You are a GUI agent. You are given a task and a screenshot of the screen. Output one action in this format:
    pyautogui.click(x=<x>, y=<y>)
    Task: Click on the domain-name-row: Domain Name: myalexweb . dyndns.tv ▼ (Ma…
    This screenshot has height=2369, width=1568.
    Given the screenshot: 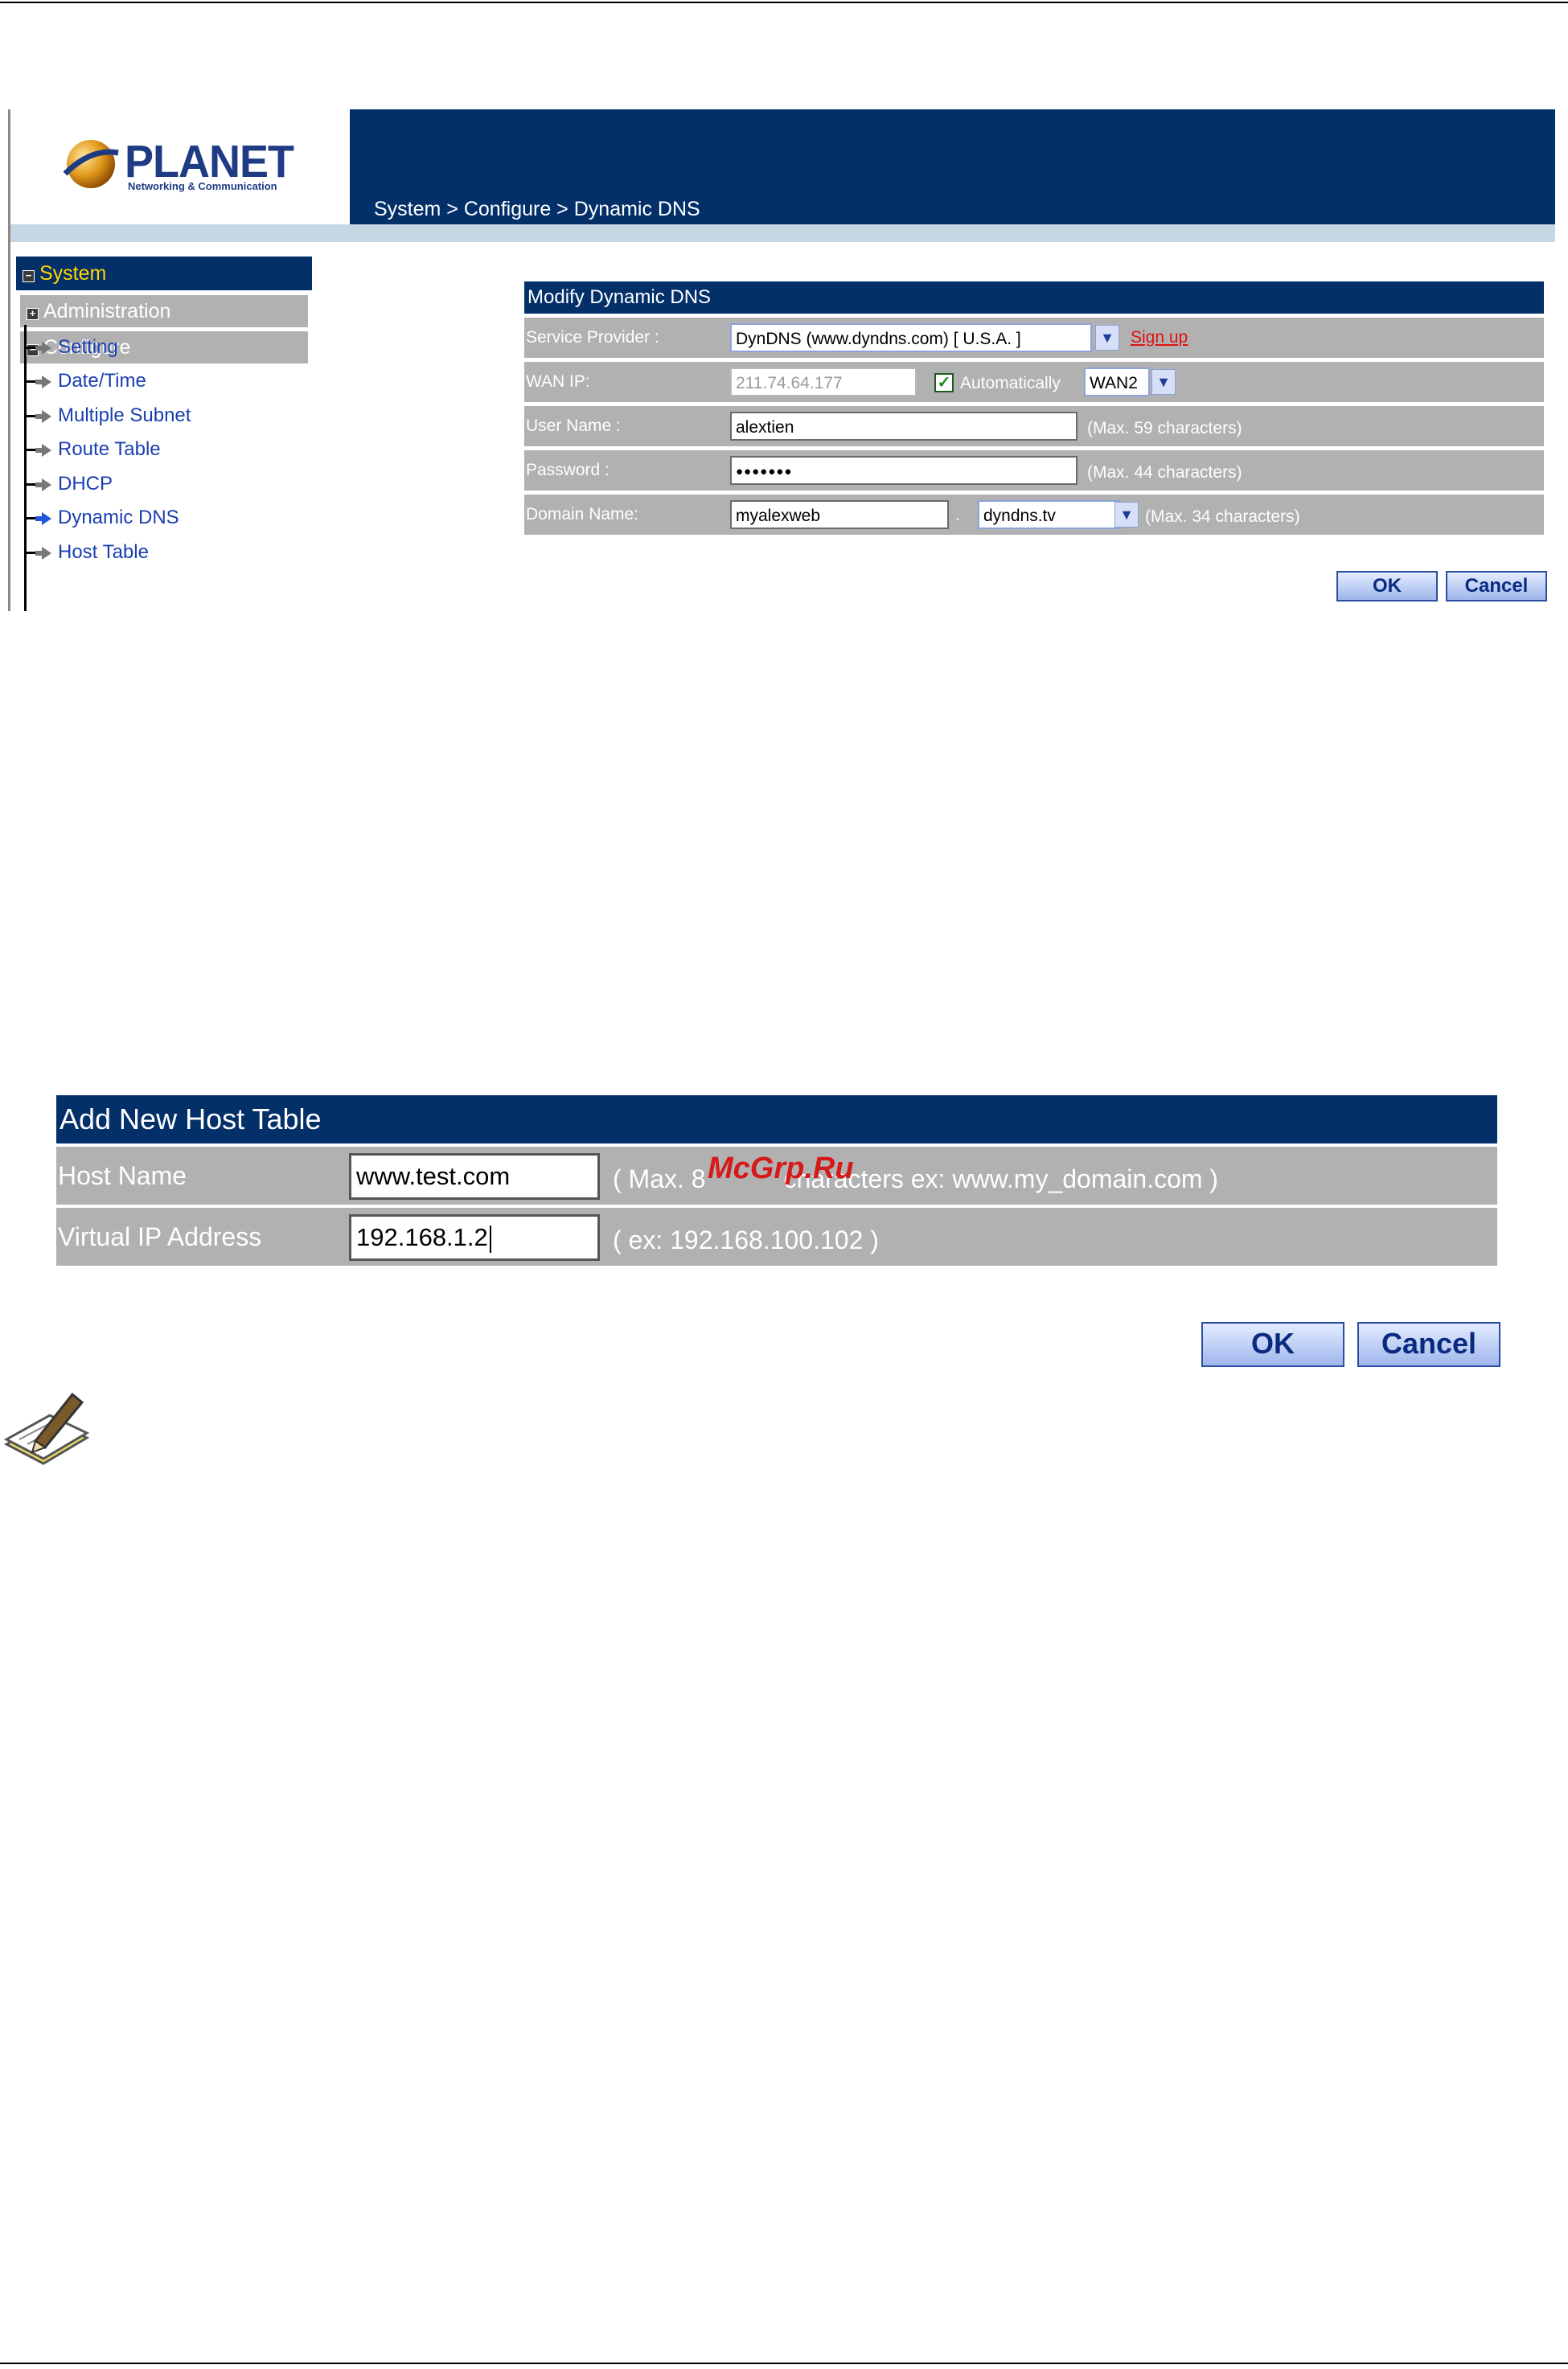 What is the action you would take?
    pyautogui.click(x=1034, y=515)
    